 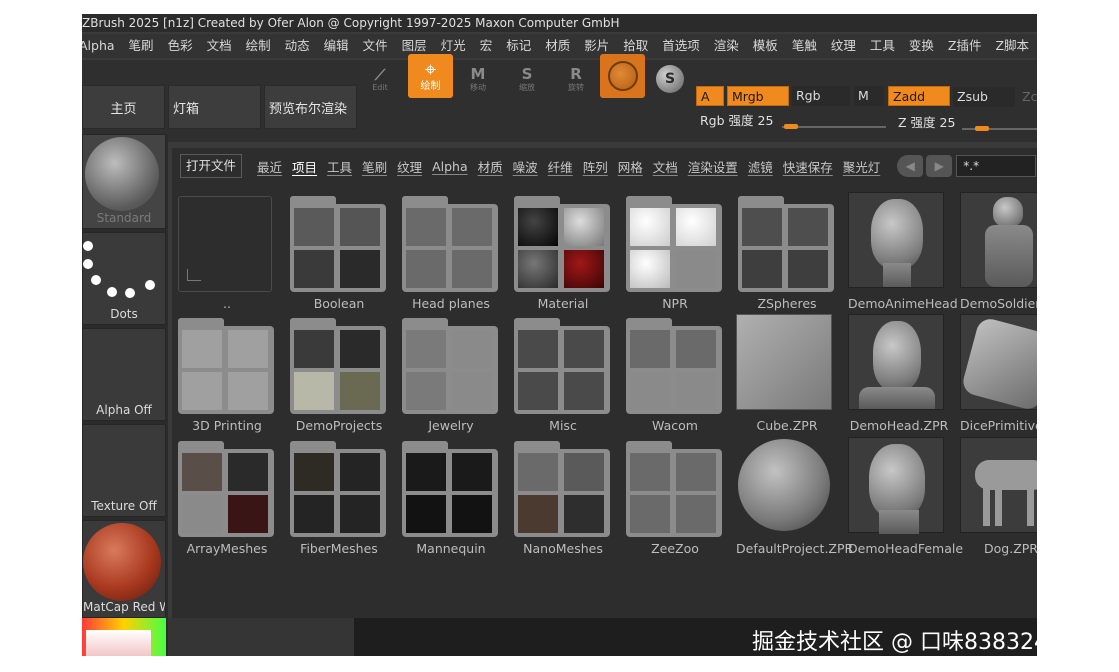 I want to click on s-button: S, so click(x=670, y=79).